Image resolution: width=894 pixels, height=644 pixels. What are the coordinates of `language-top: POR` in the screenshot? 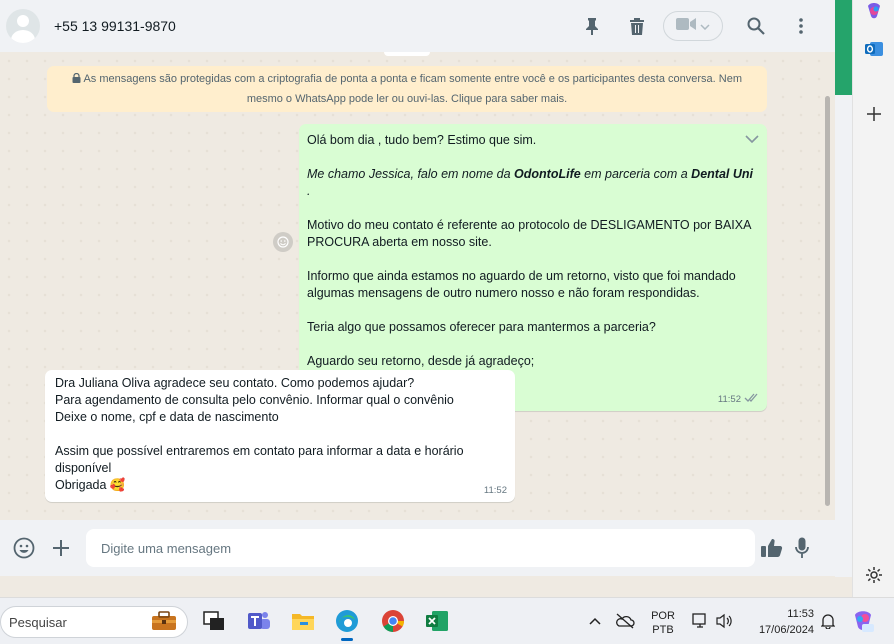 It's located at (663, 616).